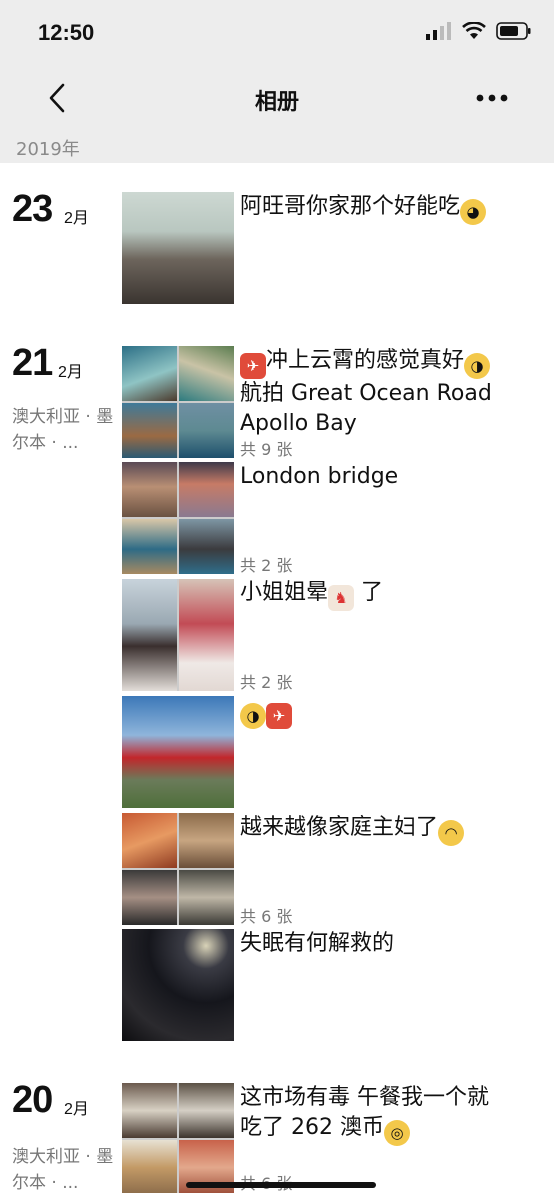  I want to click on status-time: 12:50, so click(66, 32).